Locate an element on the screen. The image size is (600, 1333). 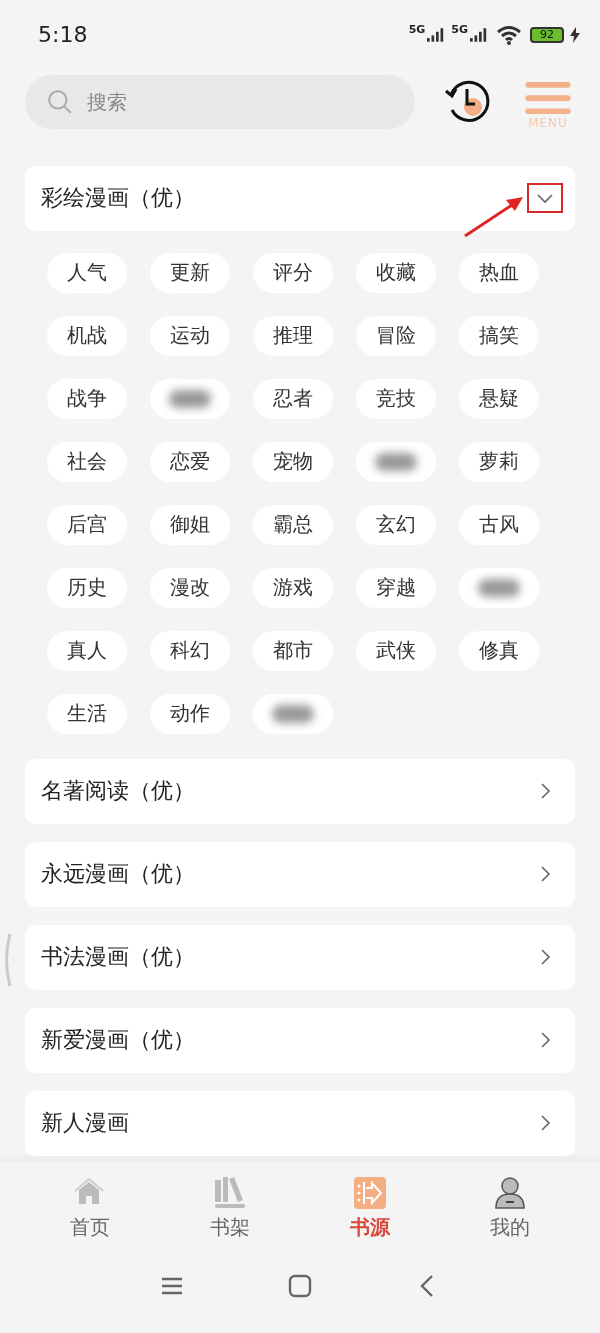
tag-chip: 萝莉 is located at coordinates (499, 461).